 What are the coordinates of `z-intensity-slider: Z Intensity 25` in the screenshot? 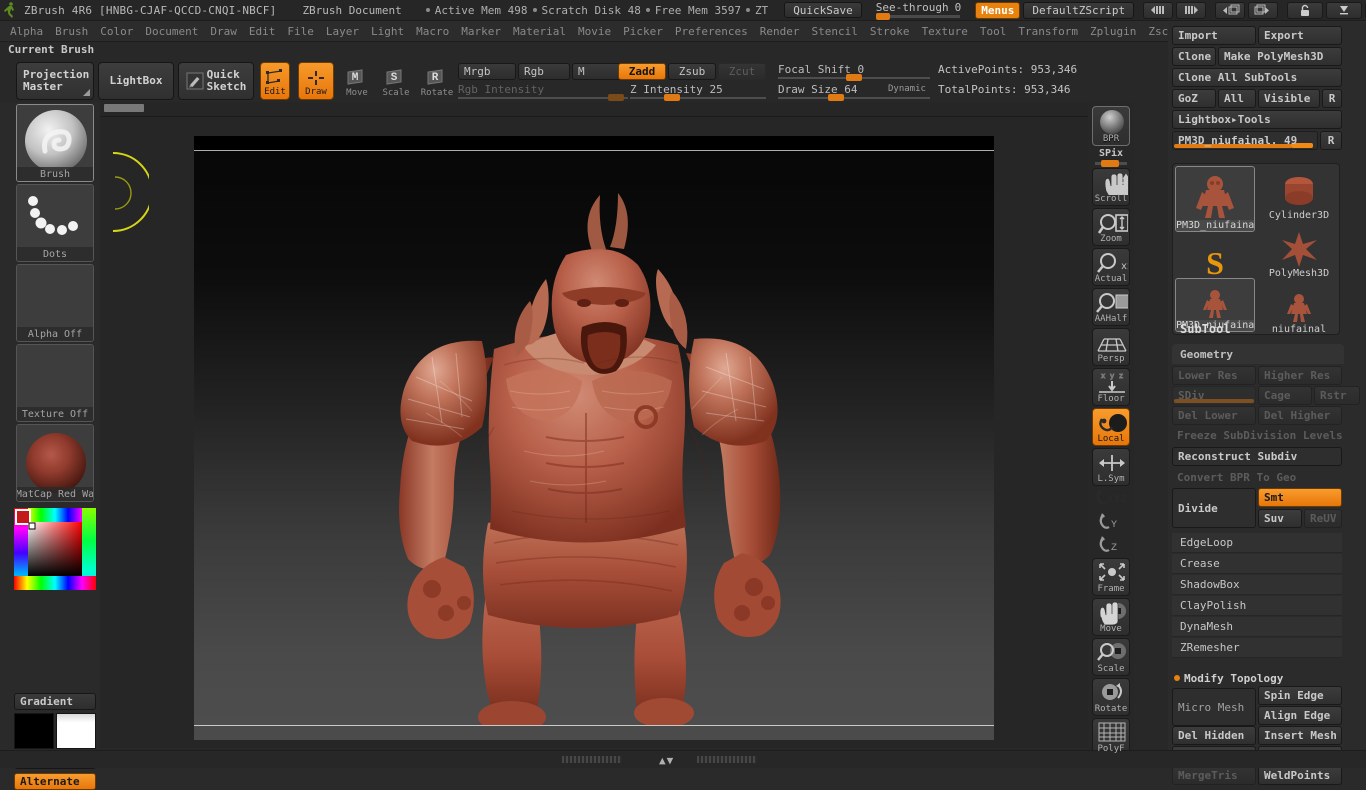 It's located at (698, 92).